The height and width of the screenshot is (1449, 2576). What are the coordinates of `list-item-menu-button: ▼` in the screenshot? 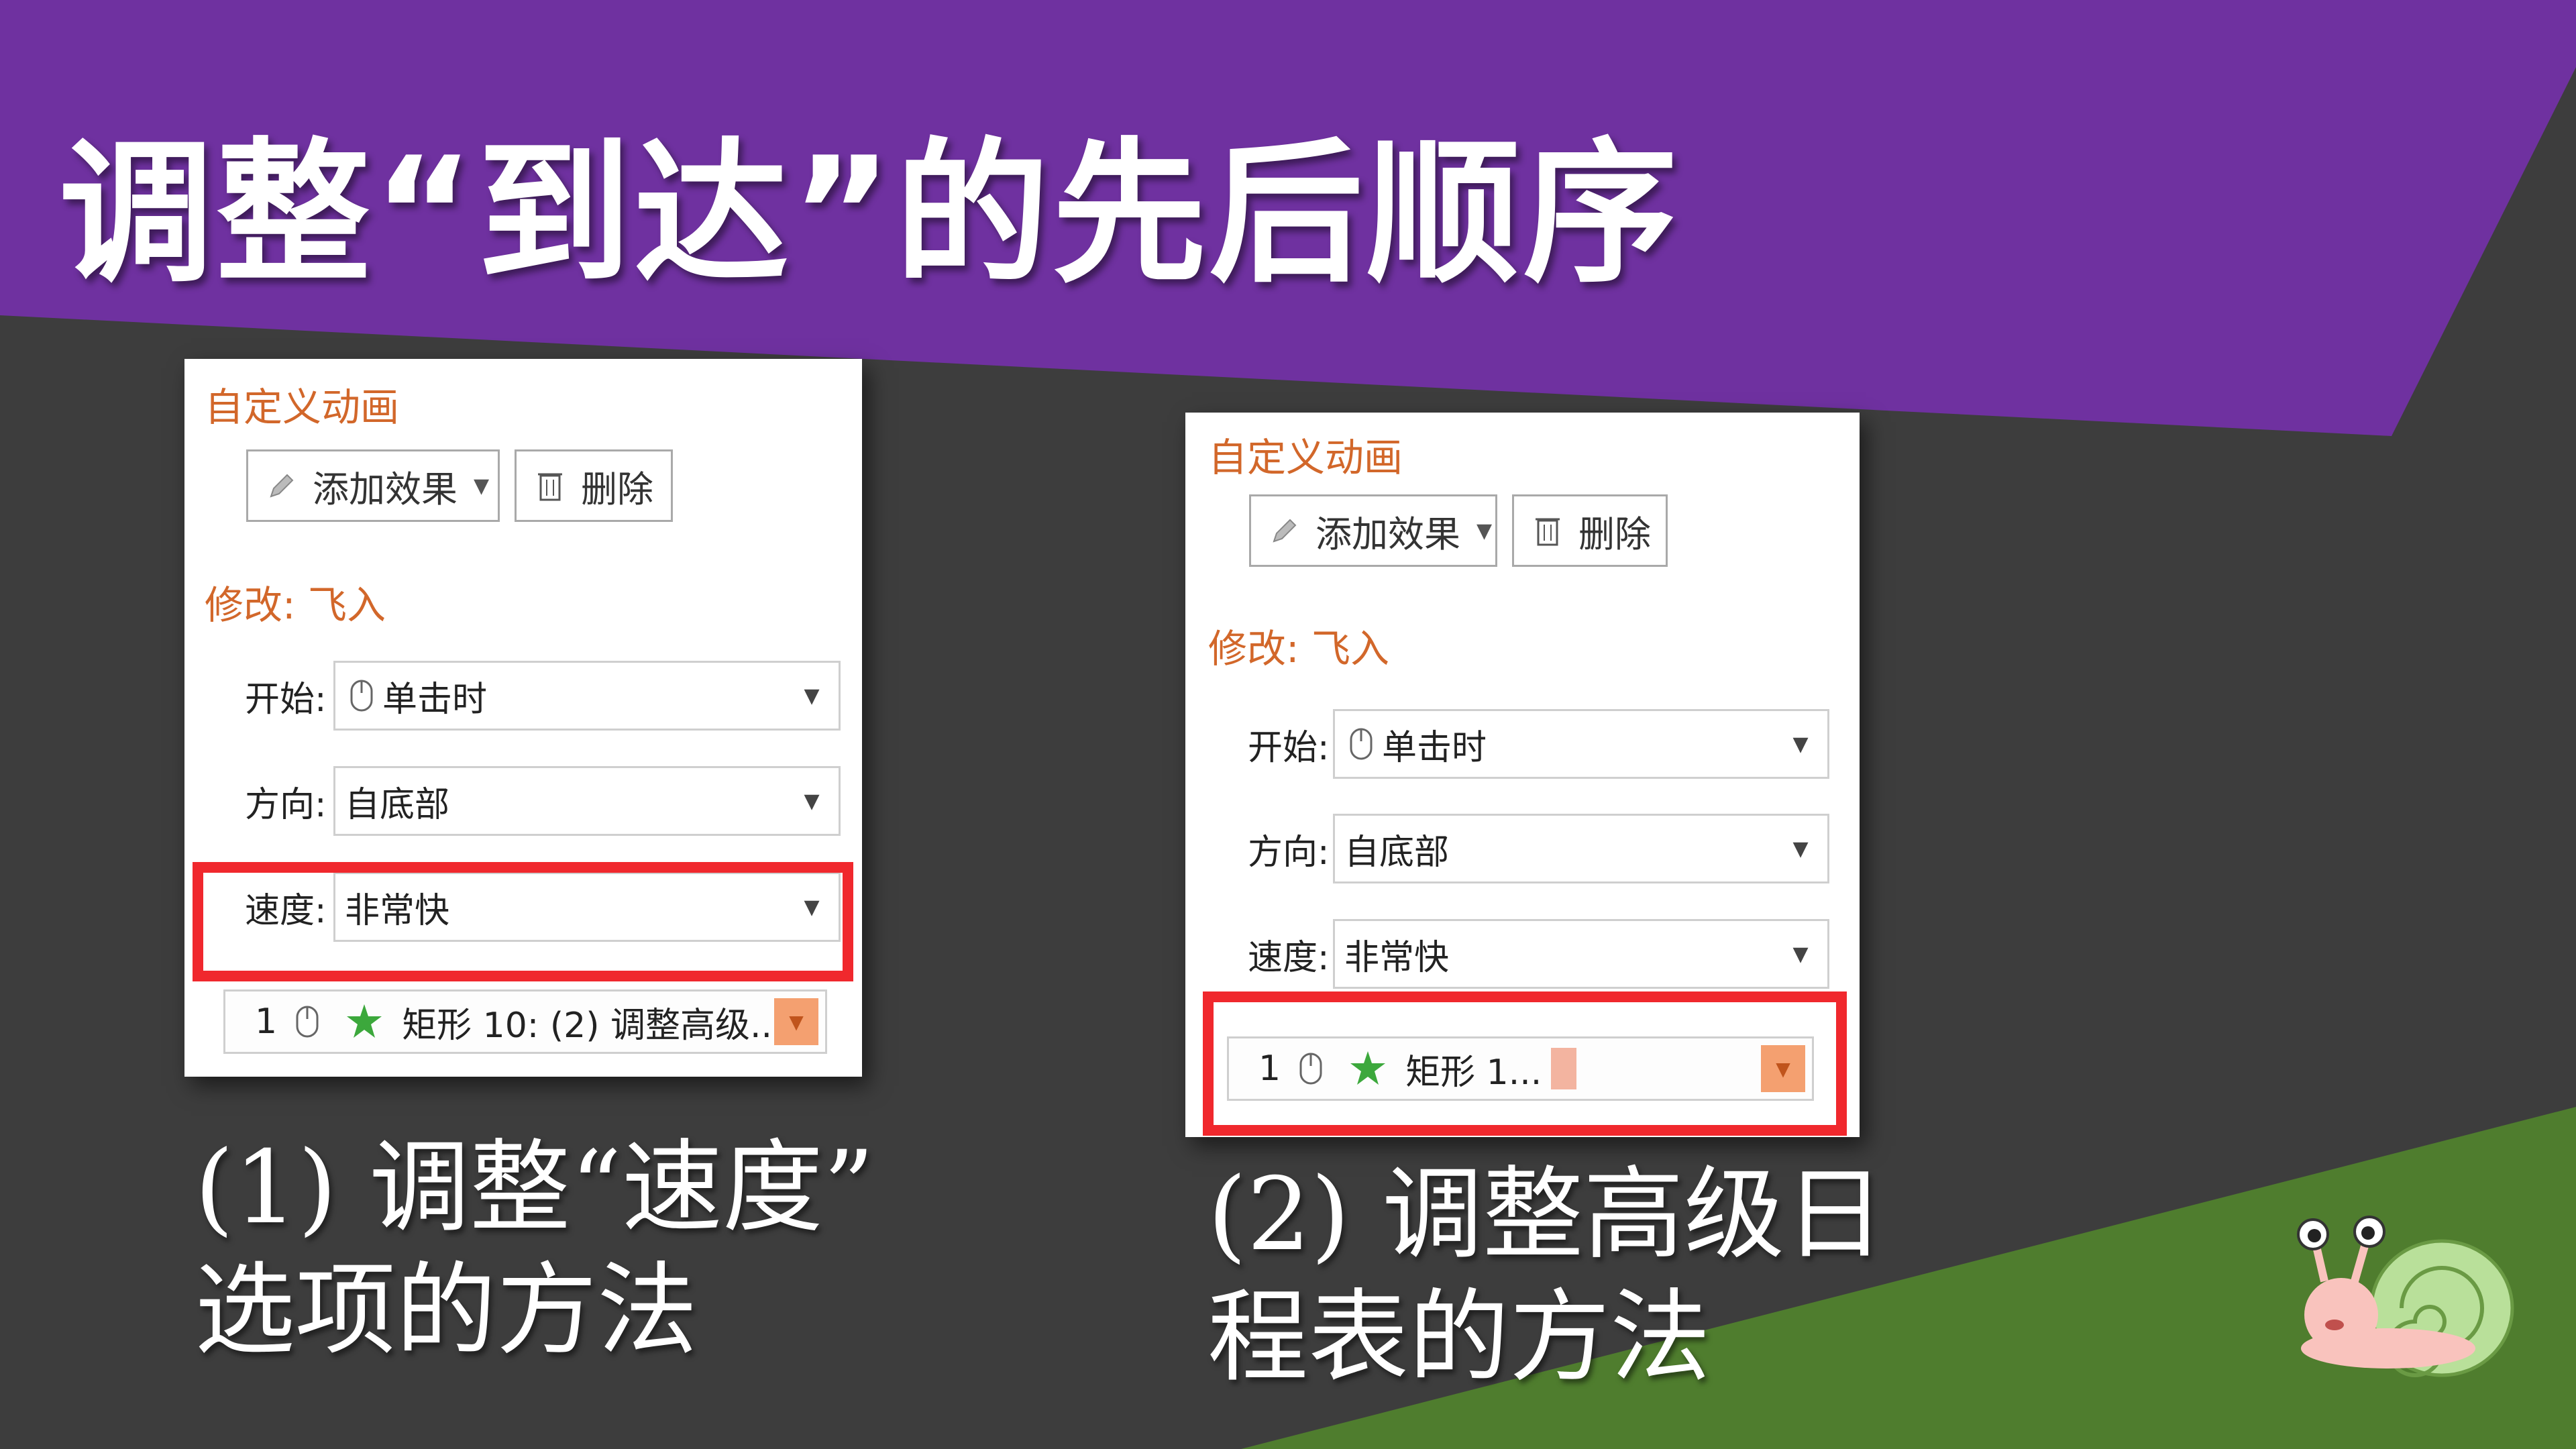 It's located at (796, 1021).